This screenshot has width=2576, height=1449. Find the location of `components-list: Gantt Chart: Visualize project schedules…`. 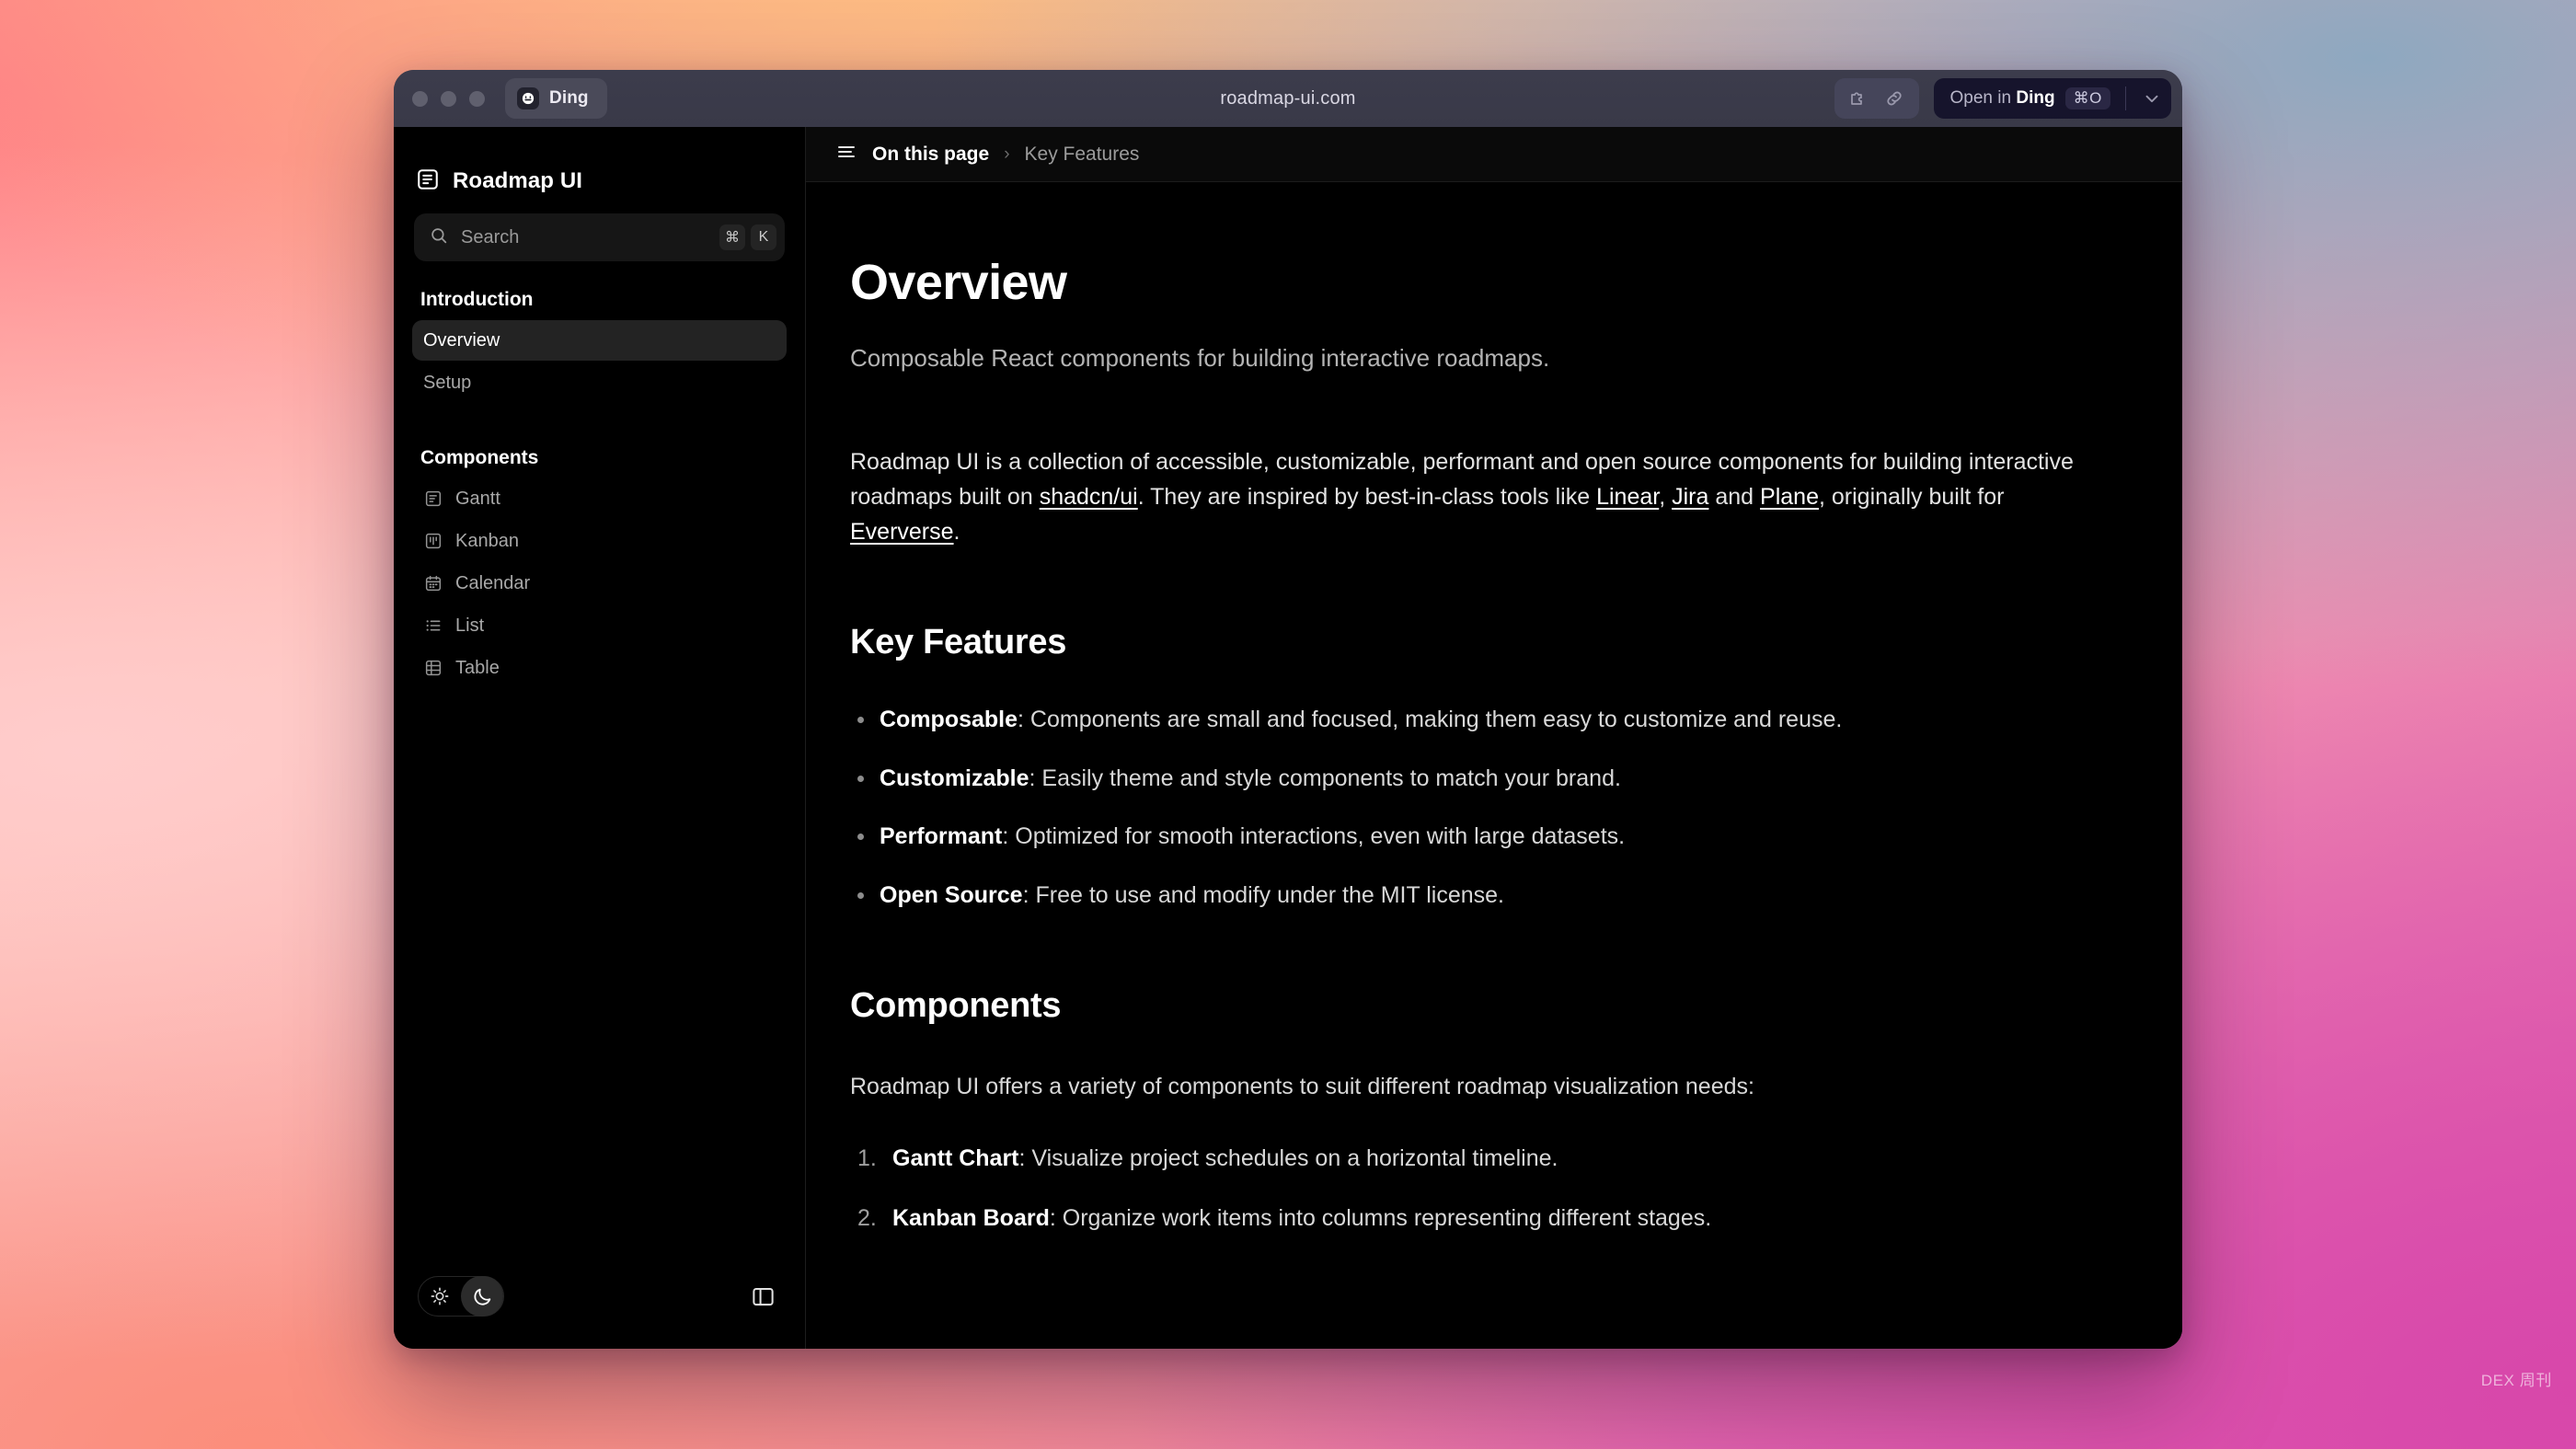

components-list: Gantt Chart: Visualize project schedules… is located at coordinates (1474, 1189).